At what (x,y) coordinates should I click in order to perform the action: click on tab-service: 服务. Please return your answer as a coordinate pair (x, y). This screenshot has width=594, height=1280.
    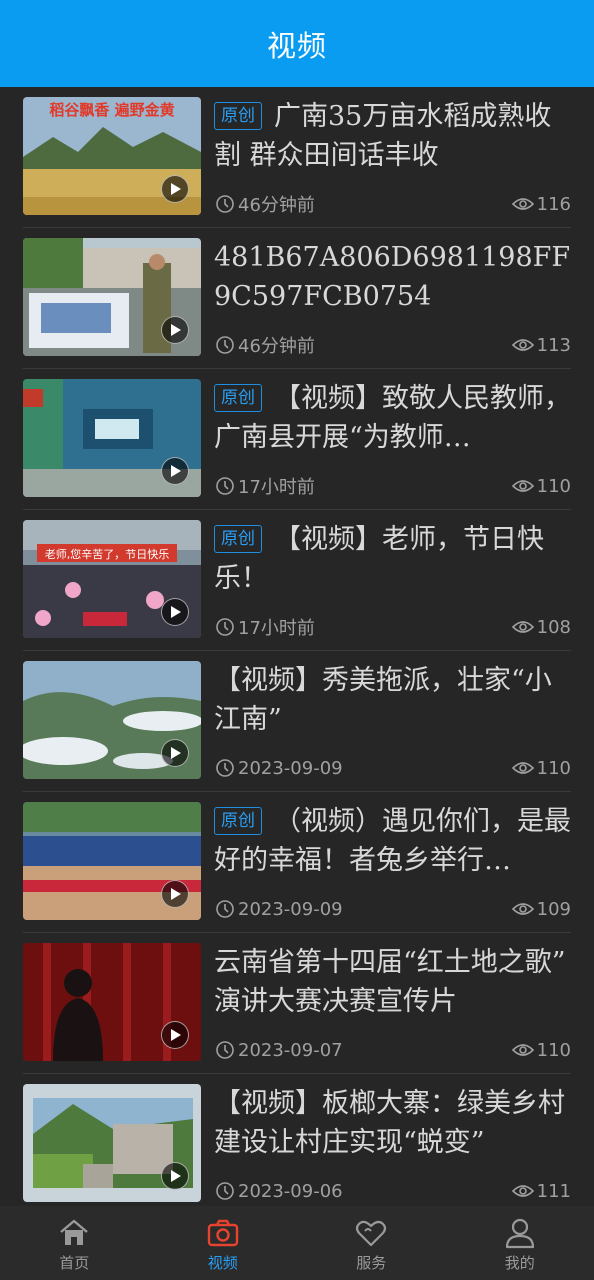
    Looking at the image, I should click on (371, 1243).